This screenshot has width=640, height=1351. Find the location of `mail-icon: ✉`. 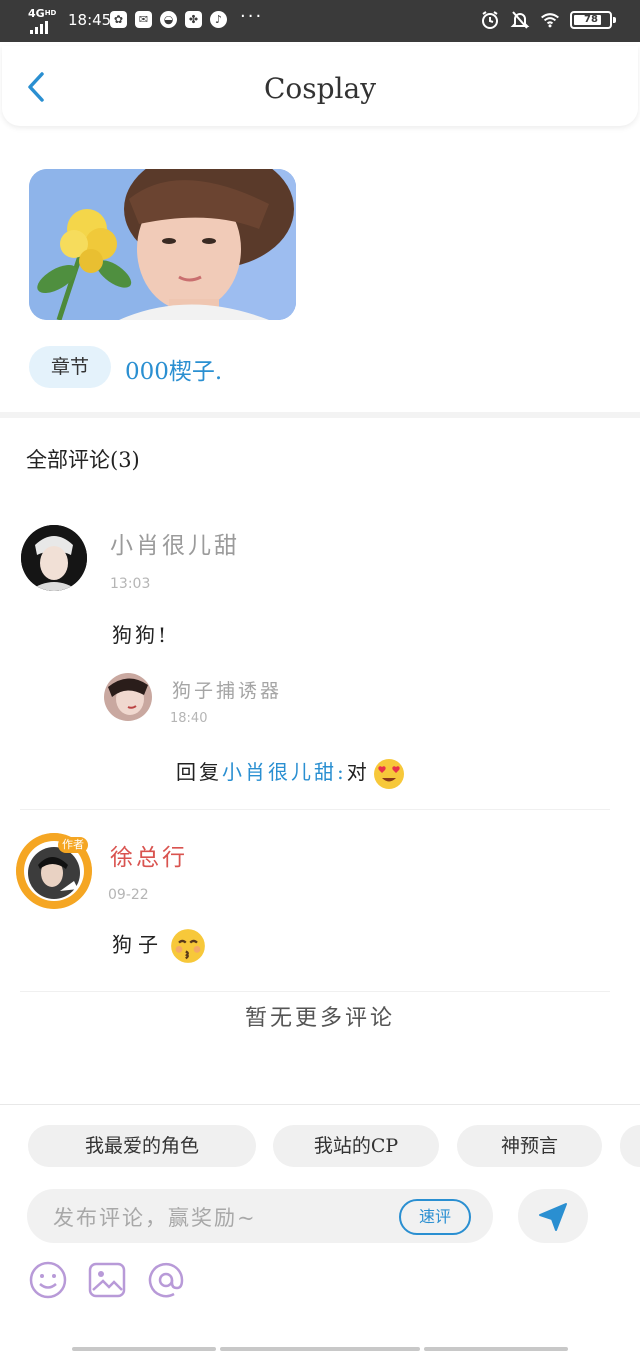

mail-icon: ✉ is located at coordinates (143, 19).